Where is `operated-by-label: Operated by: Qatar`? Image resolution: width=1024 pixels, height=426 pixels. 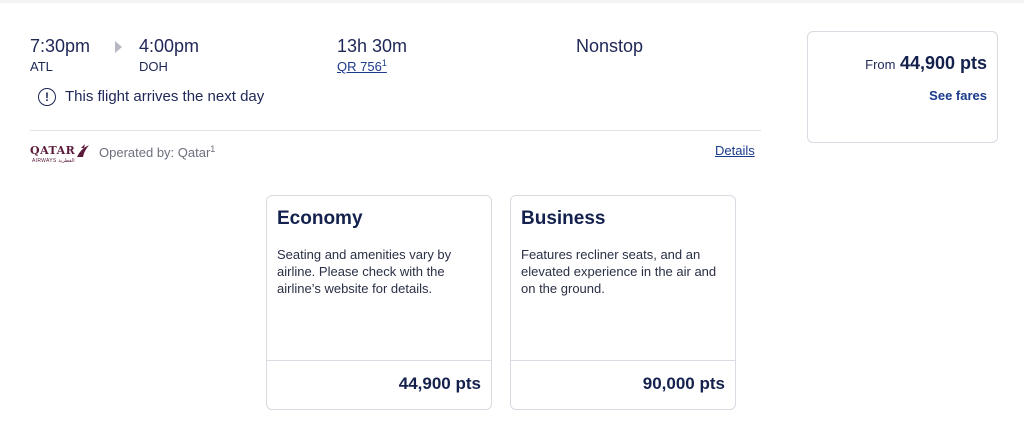 operated-by-label: Operated by: Qatar is located at coordinates (155, 152).